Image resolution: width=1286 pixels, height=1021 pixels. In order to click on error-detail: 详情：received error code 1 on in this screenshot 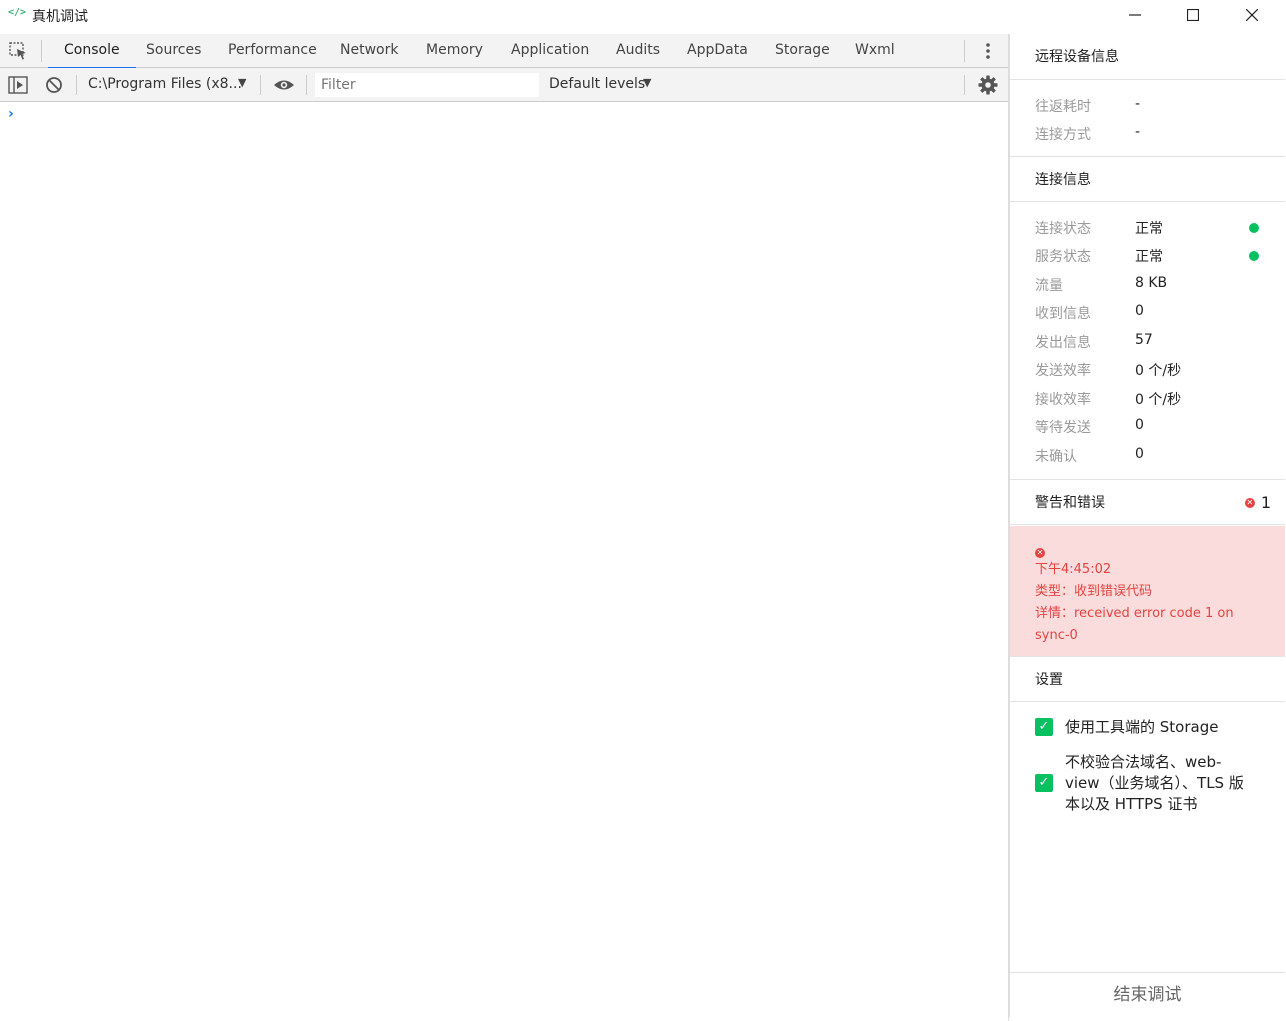, I will do `click(1134, 613)`.